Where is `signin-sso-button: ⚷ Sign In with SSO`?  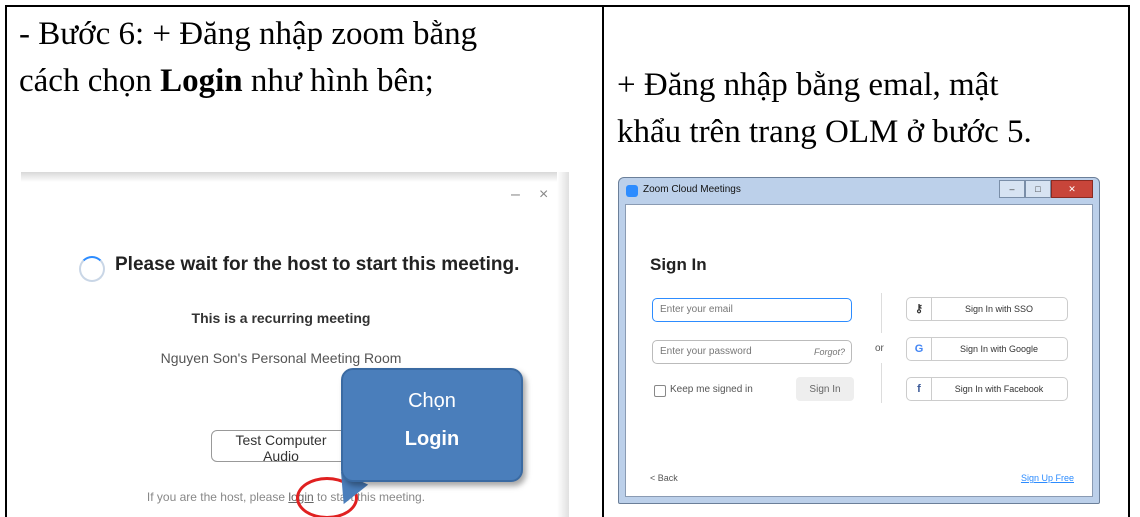
signin-sso-button: ⚷ Sign In with SSO is located at coordinates (987, 309).